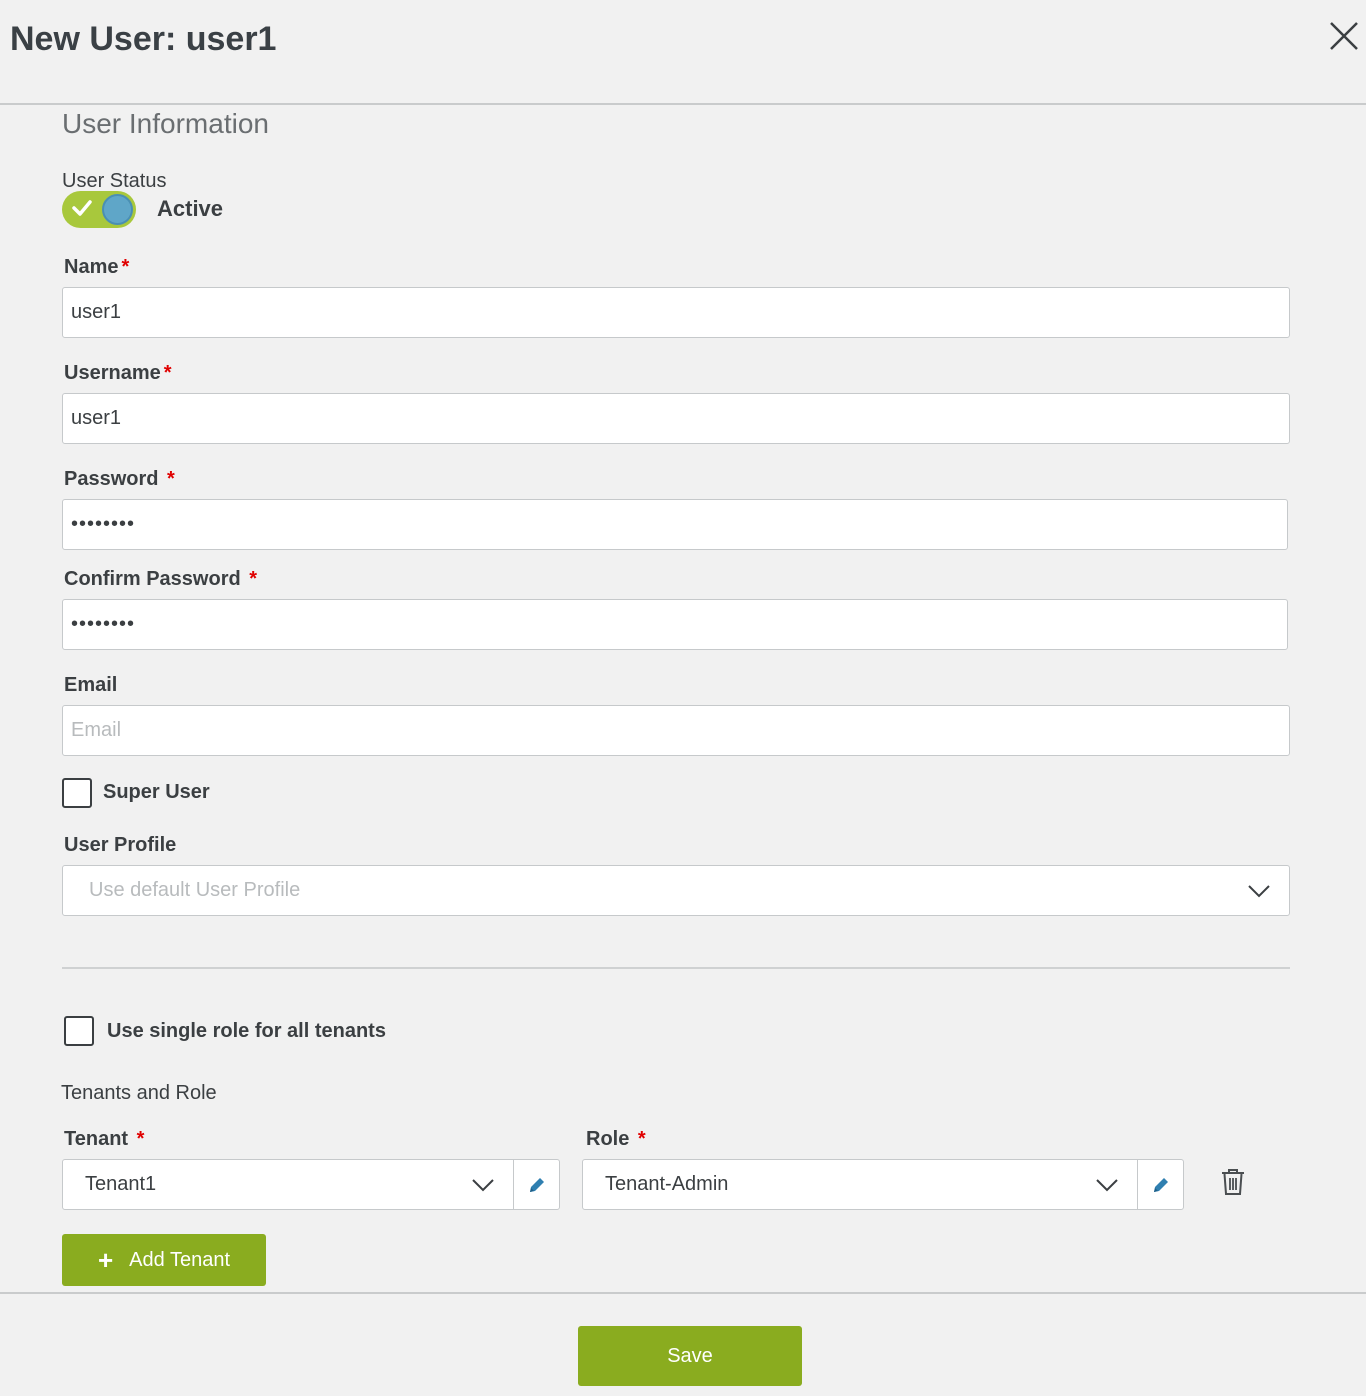 Image resolution: width=1366 pixels, height=1396 pixels. I want to click on plus-icon: +, so click(105, 1260).